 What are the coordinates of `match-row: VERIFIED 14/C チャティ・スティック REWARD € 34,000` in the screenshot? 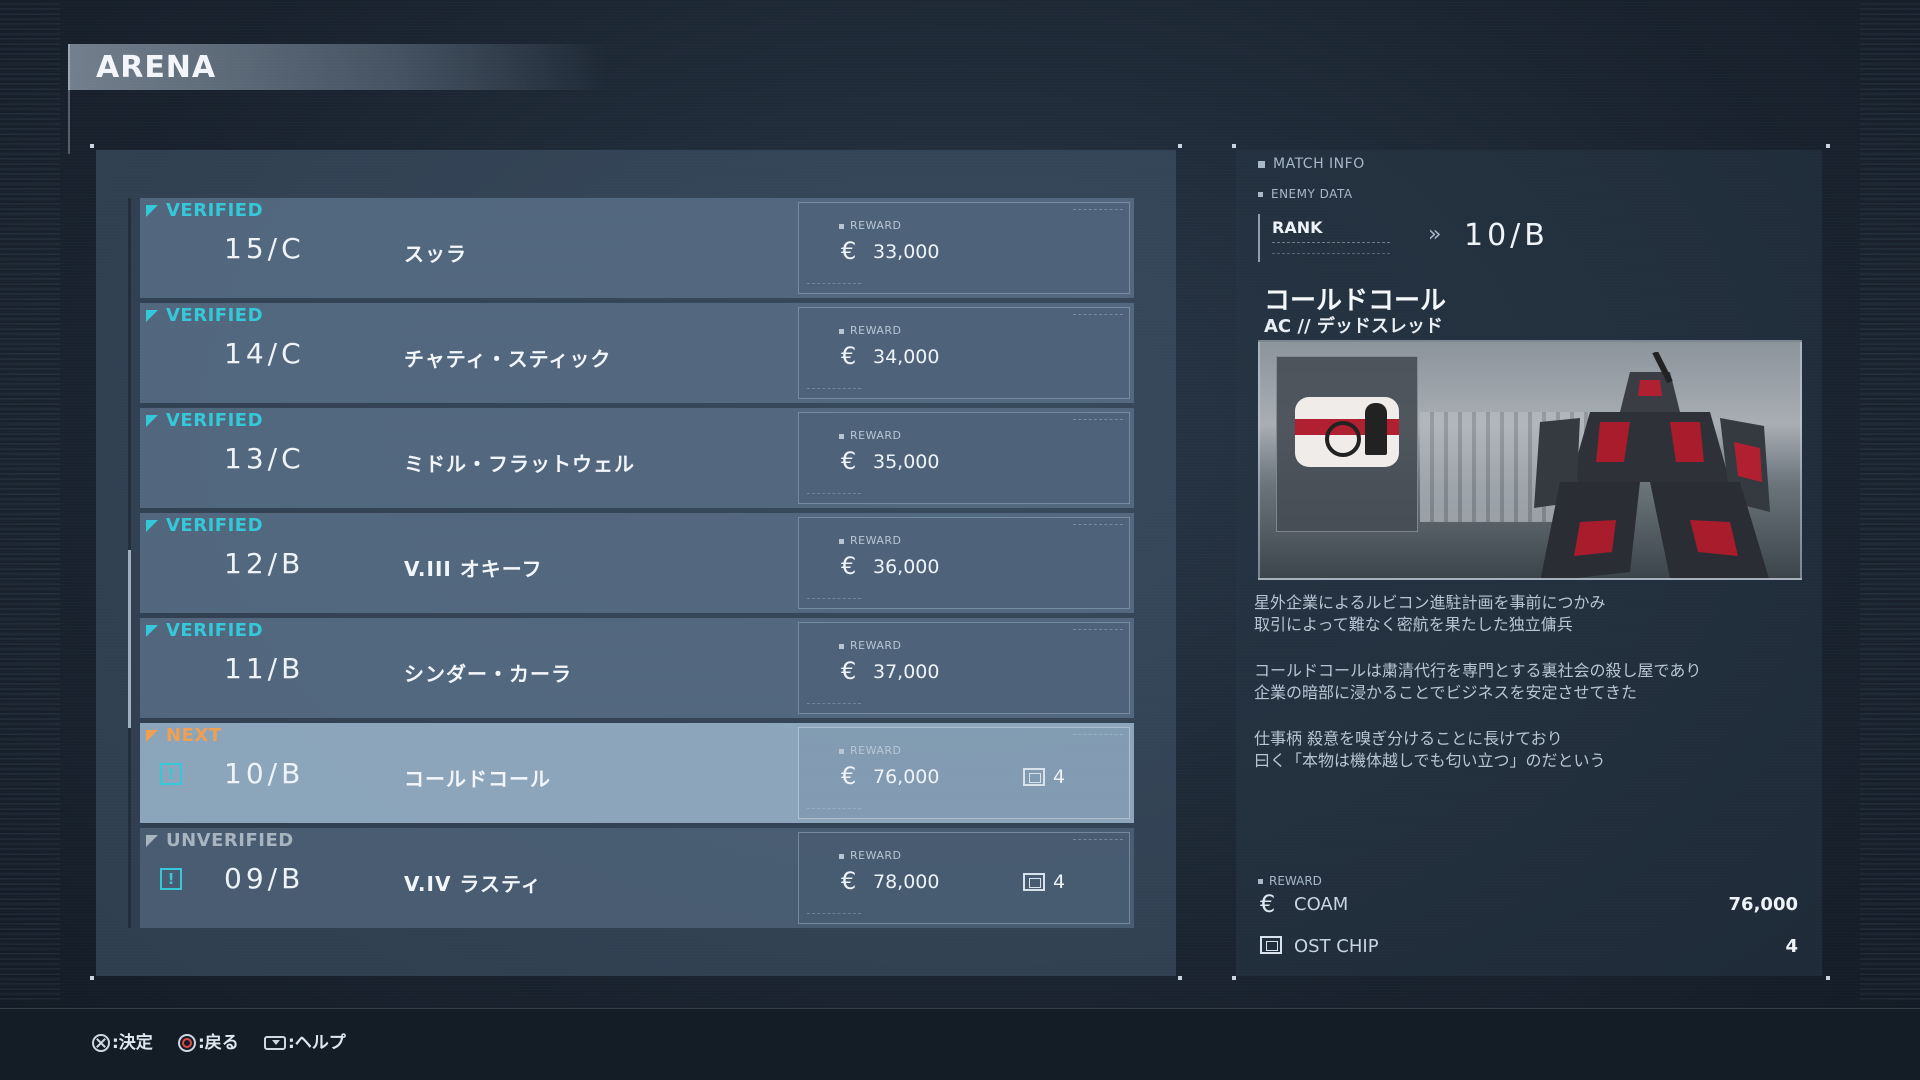 It's located at (637, 353).